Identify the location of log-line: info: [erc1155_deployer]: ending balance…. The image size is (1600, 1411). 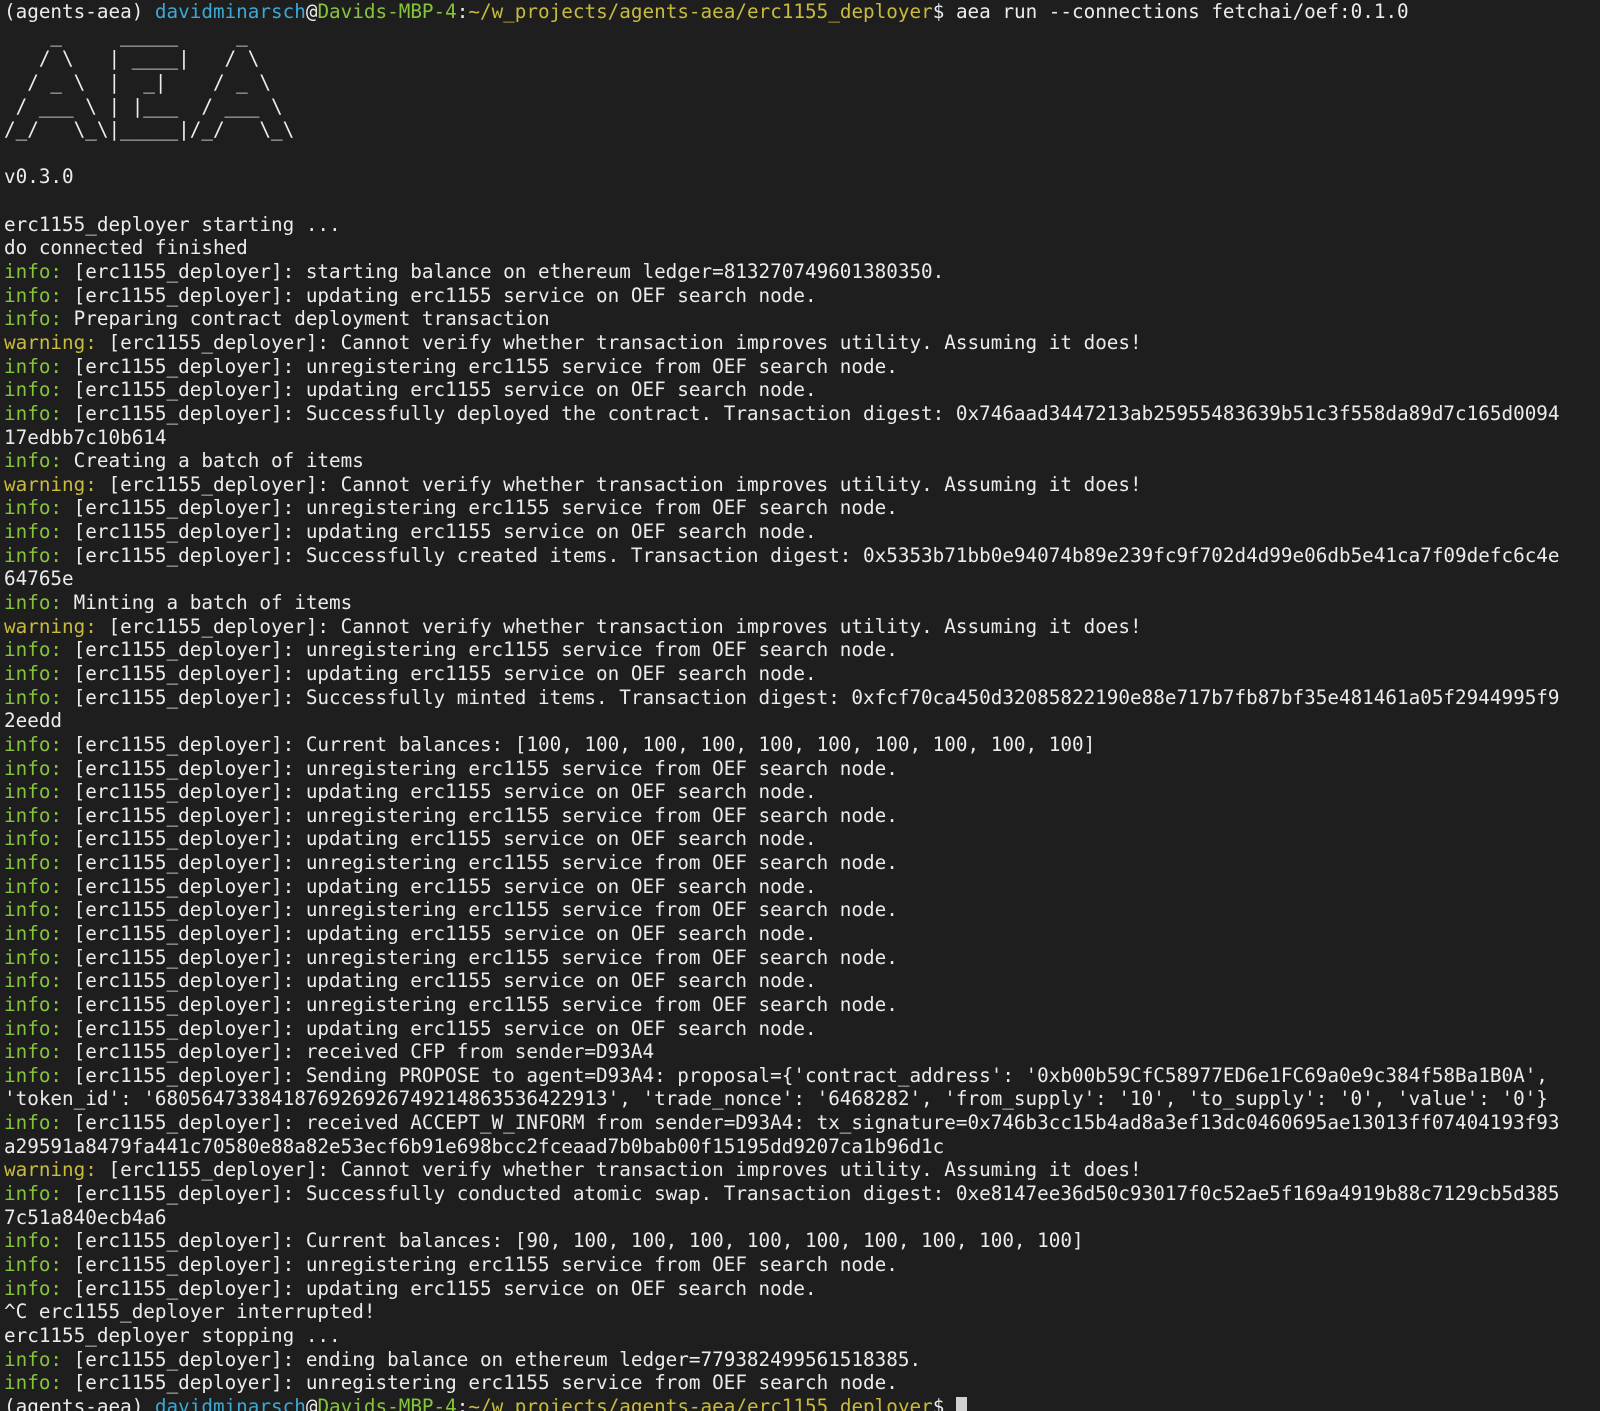
(802, 1360).